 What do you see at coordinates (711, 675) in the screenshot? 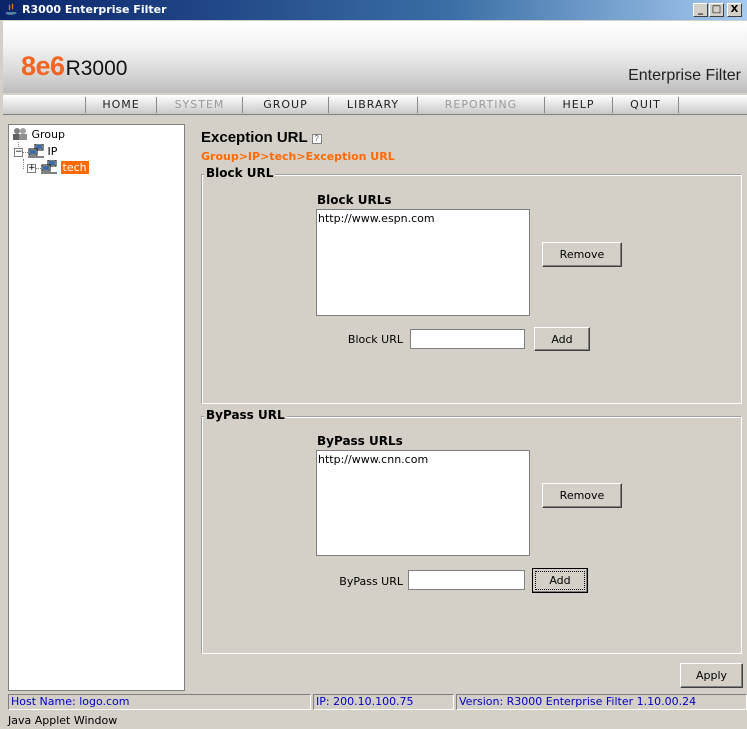
I see `apply-button: Apply` at bounding box center [711, 675].